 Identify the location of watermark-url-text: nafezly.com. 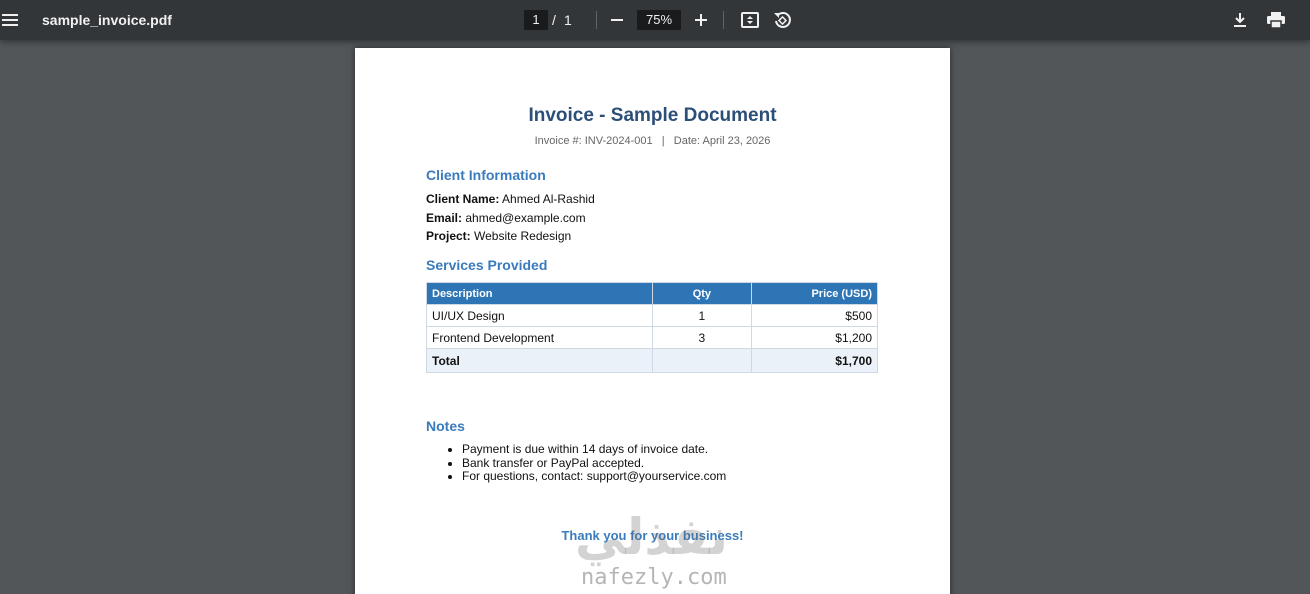
(654, 577).